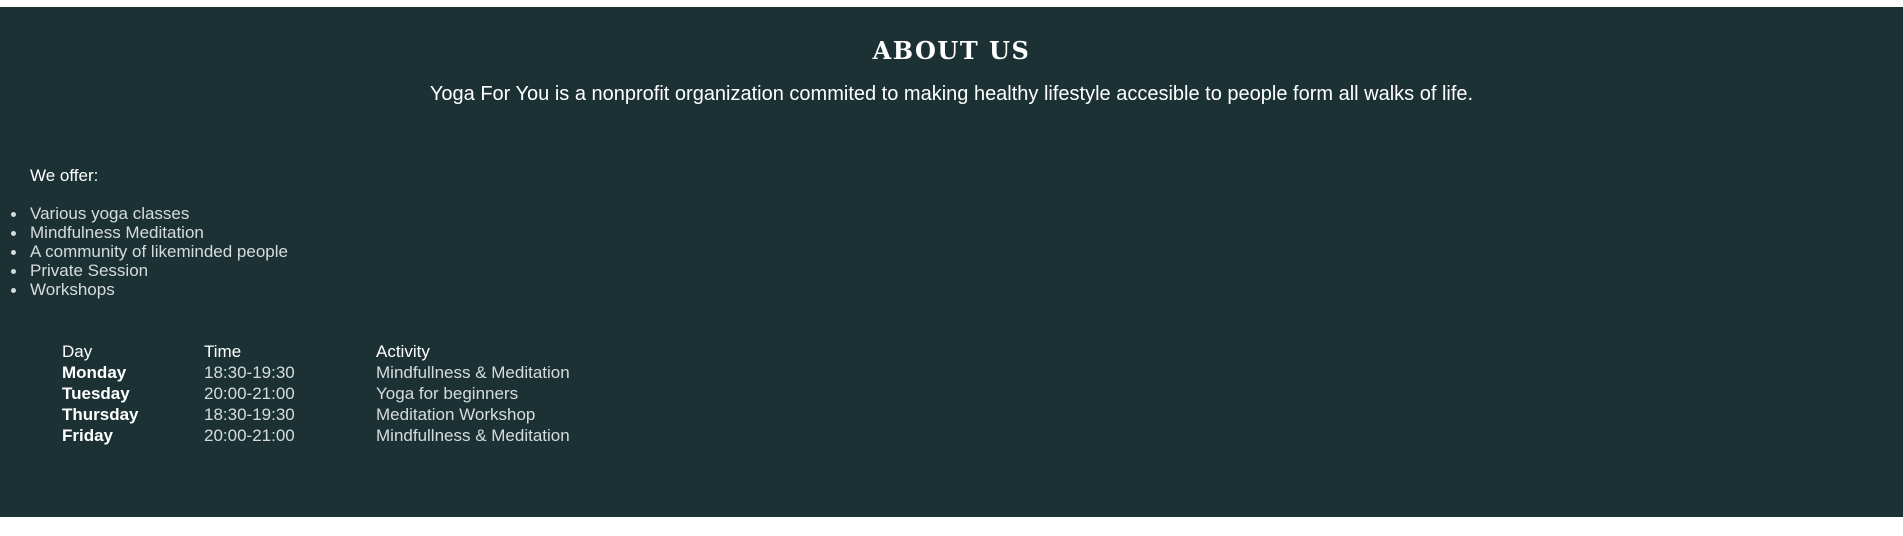 This screenshot has height=536, width=1903. I want to click on schedule-activity: Yoga for beginners, so click(447, 393).